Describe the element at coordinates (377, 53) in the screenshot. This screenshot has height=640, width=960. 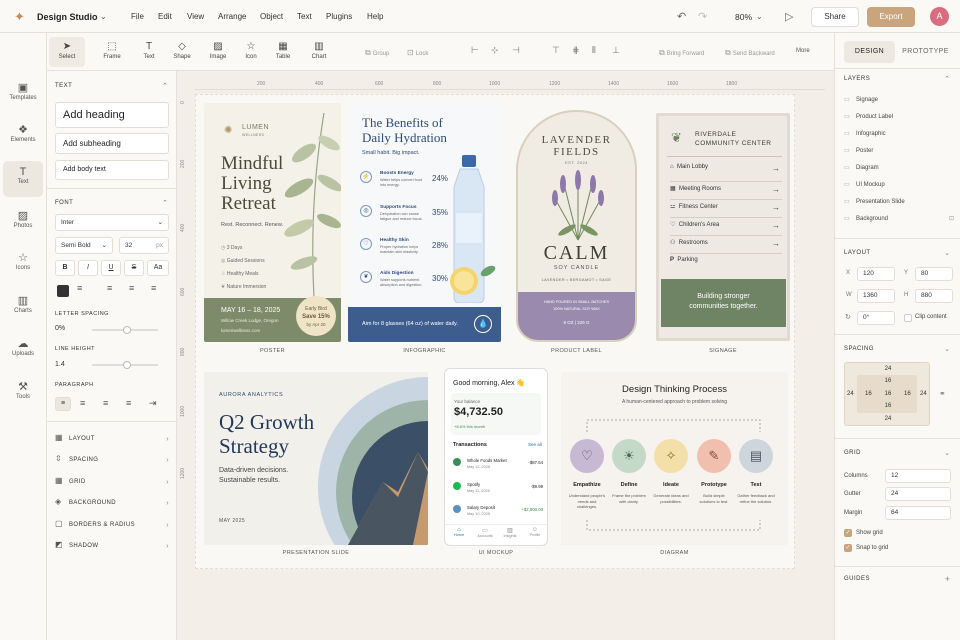
I see `group-button: ⧉ Group` at that location.